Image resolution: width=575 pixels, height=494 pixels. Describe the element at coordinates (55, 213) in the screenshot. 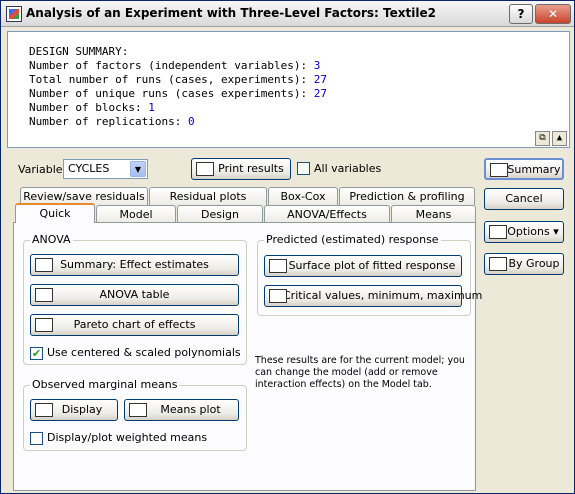

I see `tab-quick: Quick` at that location.